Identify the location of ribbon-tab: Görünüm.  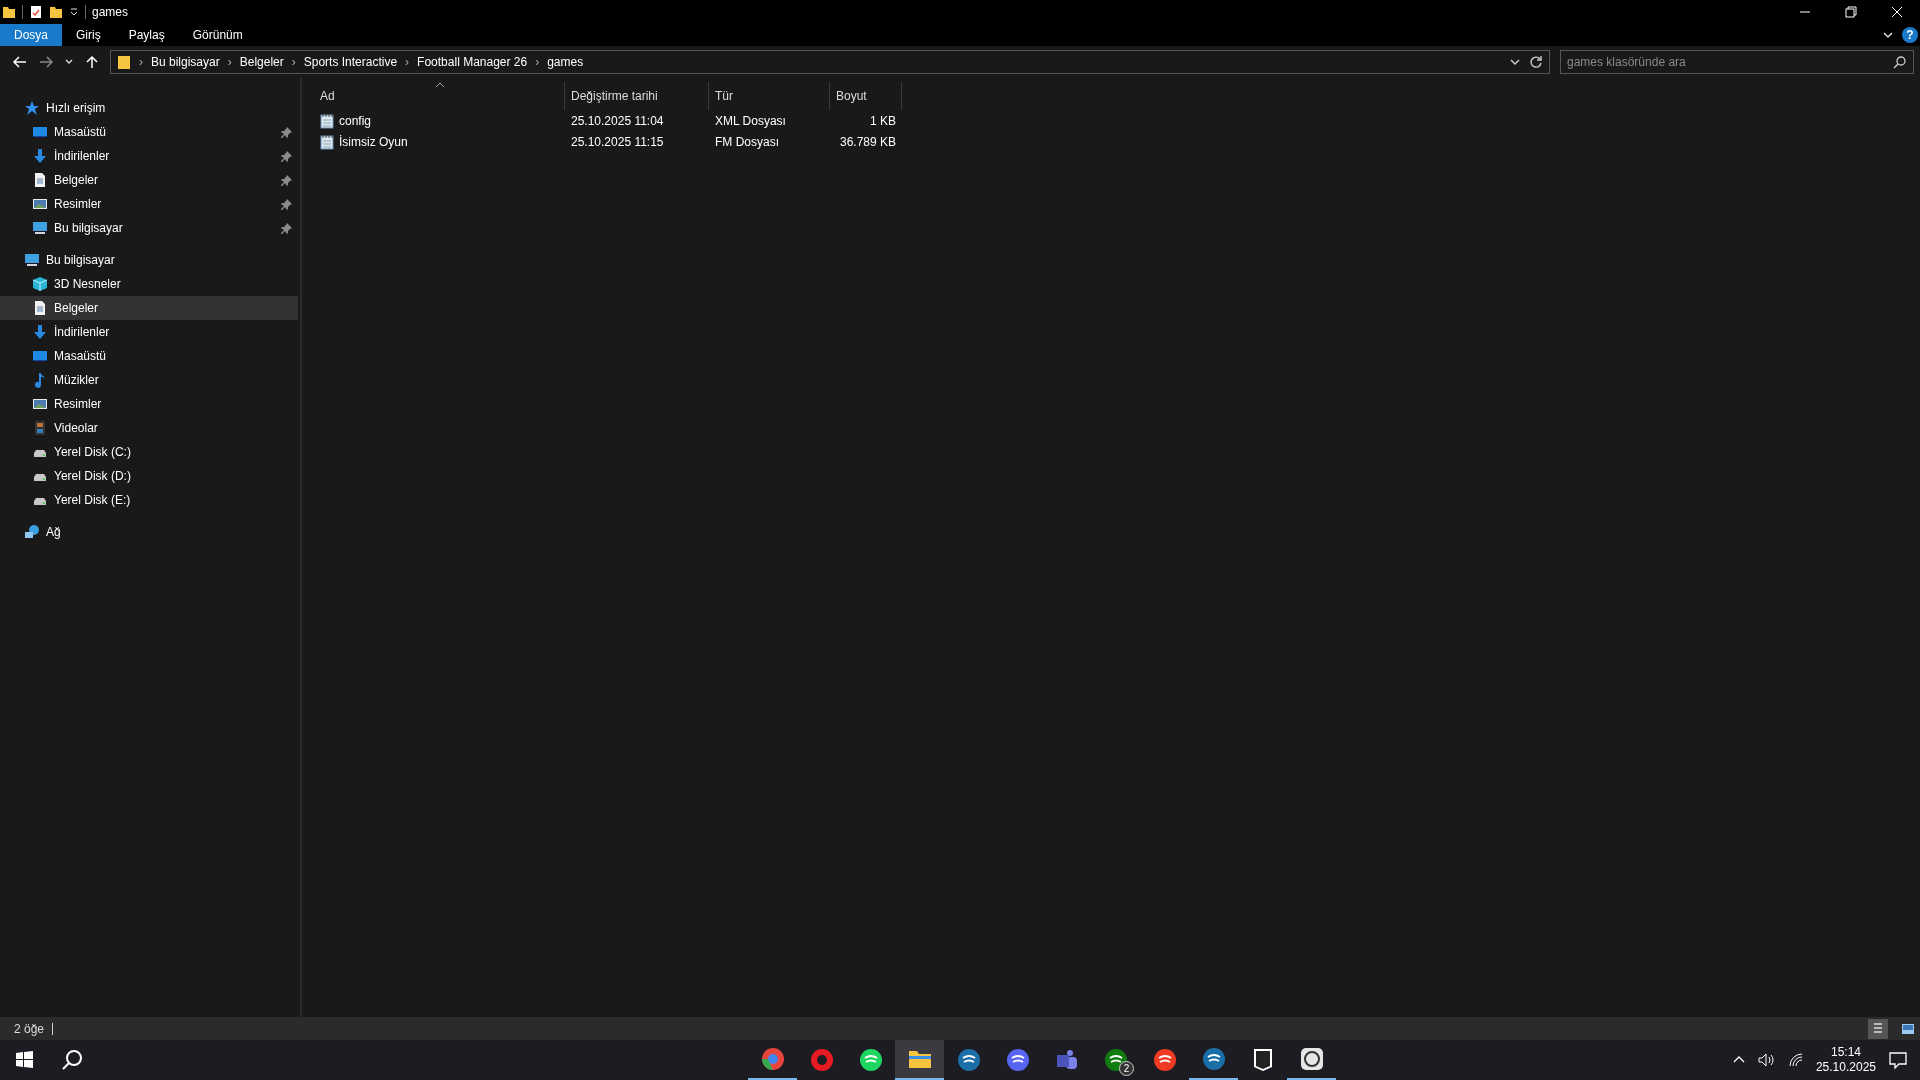
(217, 35).